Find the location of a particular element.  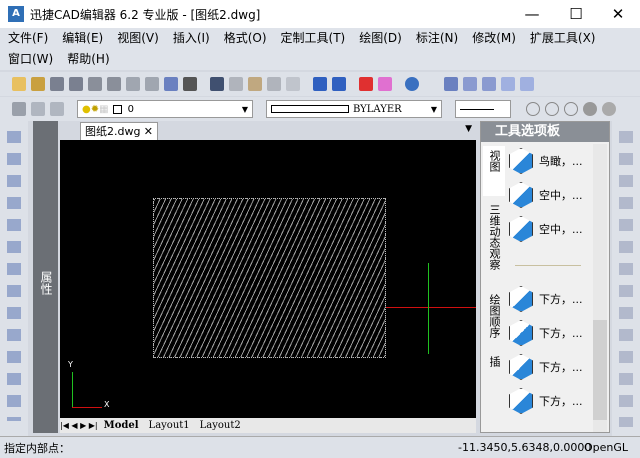

paste-icon is located at coordinates (255, 84).